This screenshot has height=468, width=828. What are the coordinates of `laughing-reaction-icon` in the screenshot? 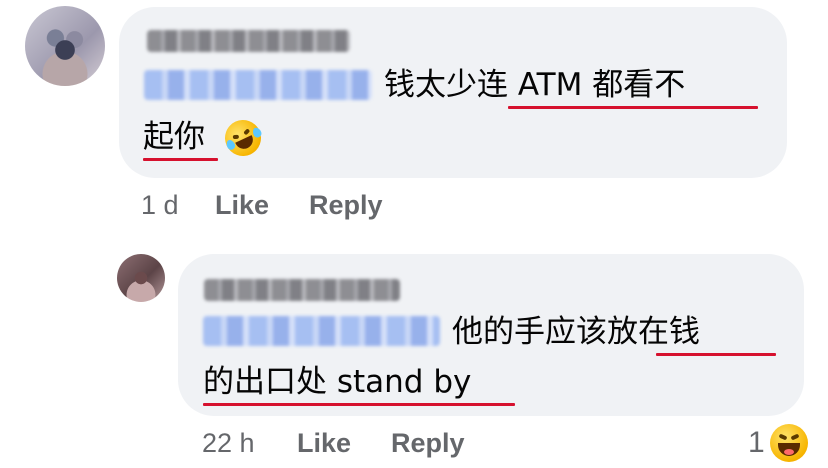 It's located at (789, 443).